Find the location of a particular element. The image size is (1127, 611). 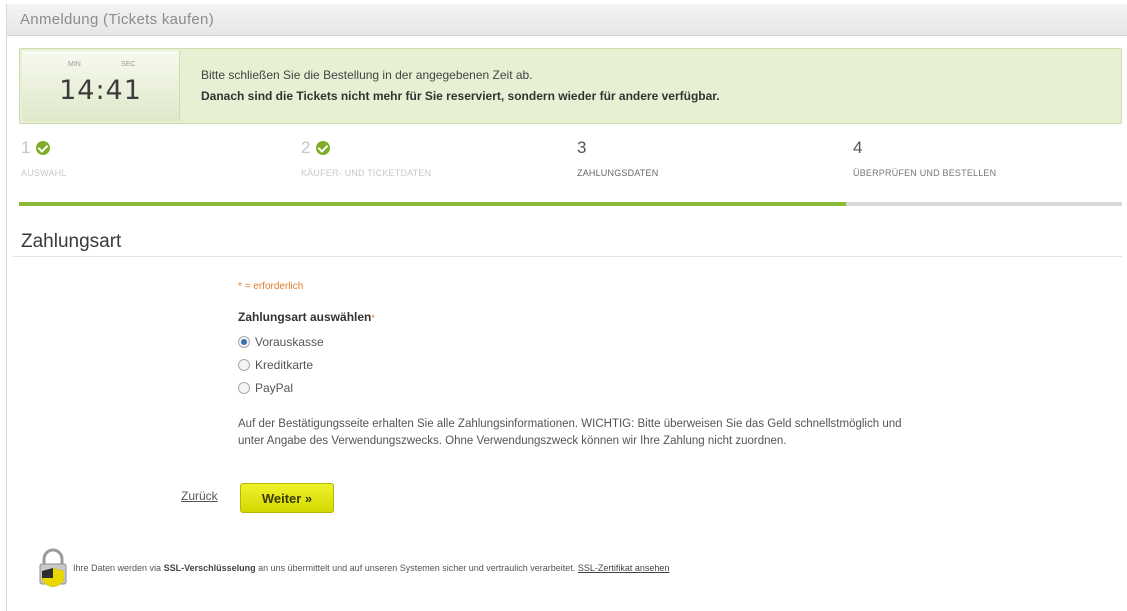

step-label: AUSWAHL is located at coordinates (44, 173).